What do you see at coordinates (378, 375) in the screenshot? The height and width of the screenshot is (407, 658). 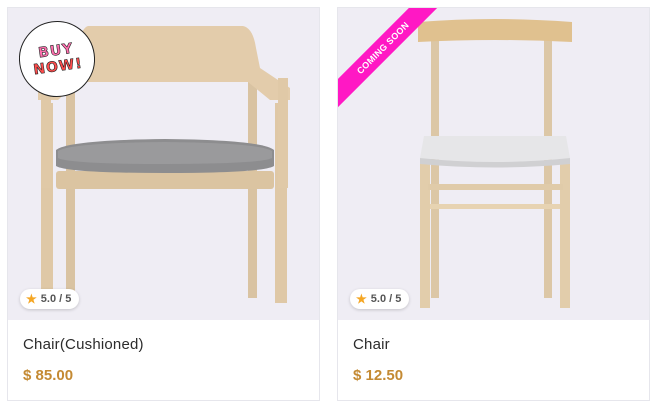 I see `product-price: $ 12.50` at bounding box center [378, 375].